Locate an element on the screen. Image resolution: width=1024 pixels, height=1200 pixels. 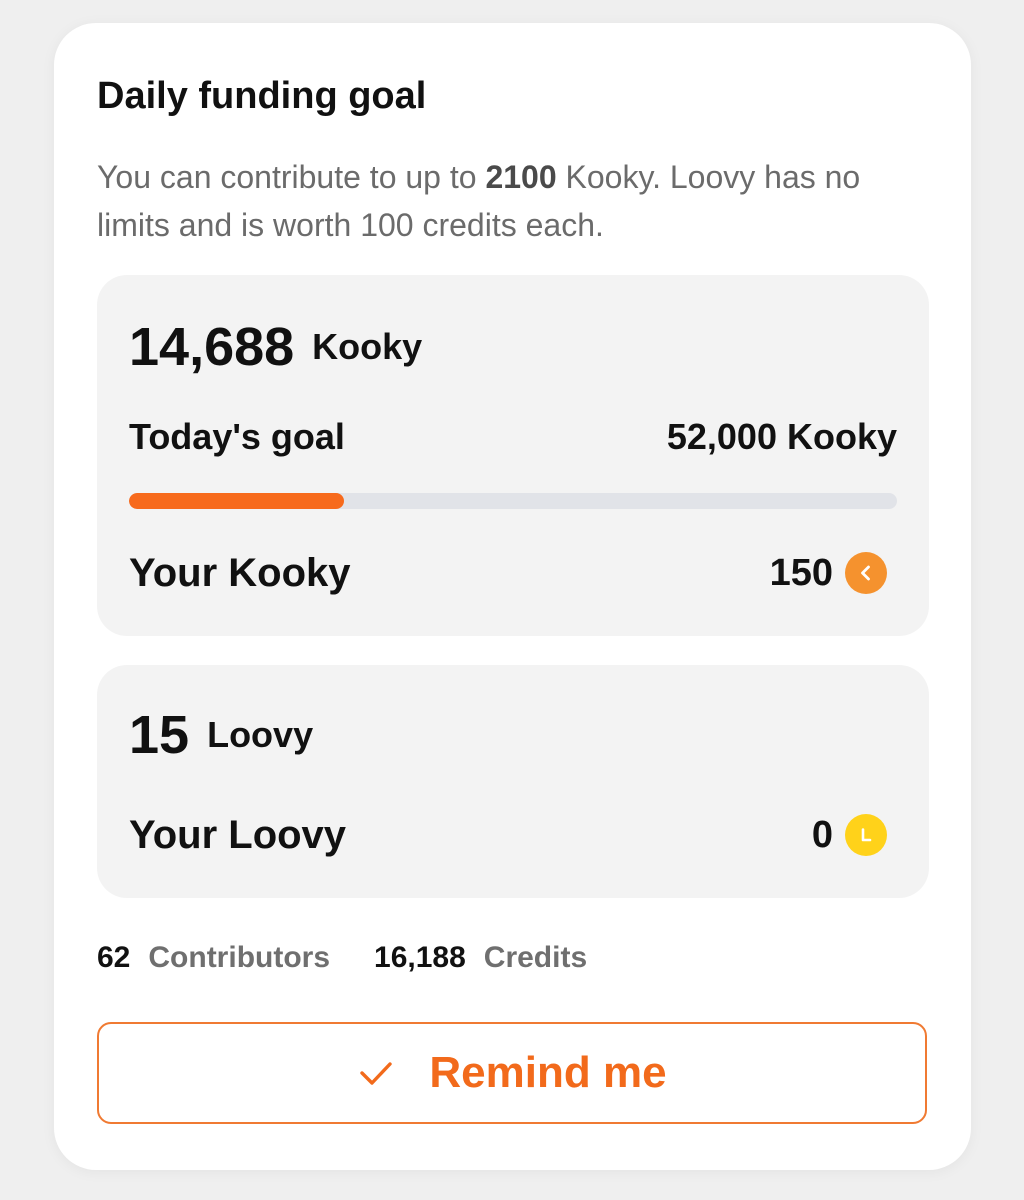
your-kooky-value-group: 150 is located at coordinates (828, 573).